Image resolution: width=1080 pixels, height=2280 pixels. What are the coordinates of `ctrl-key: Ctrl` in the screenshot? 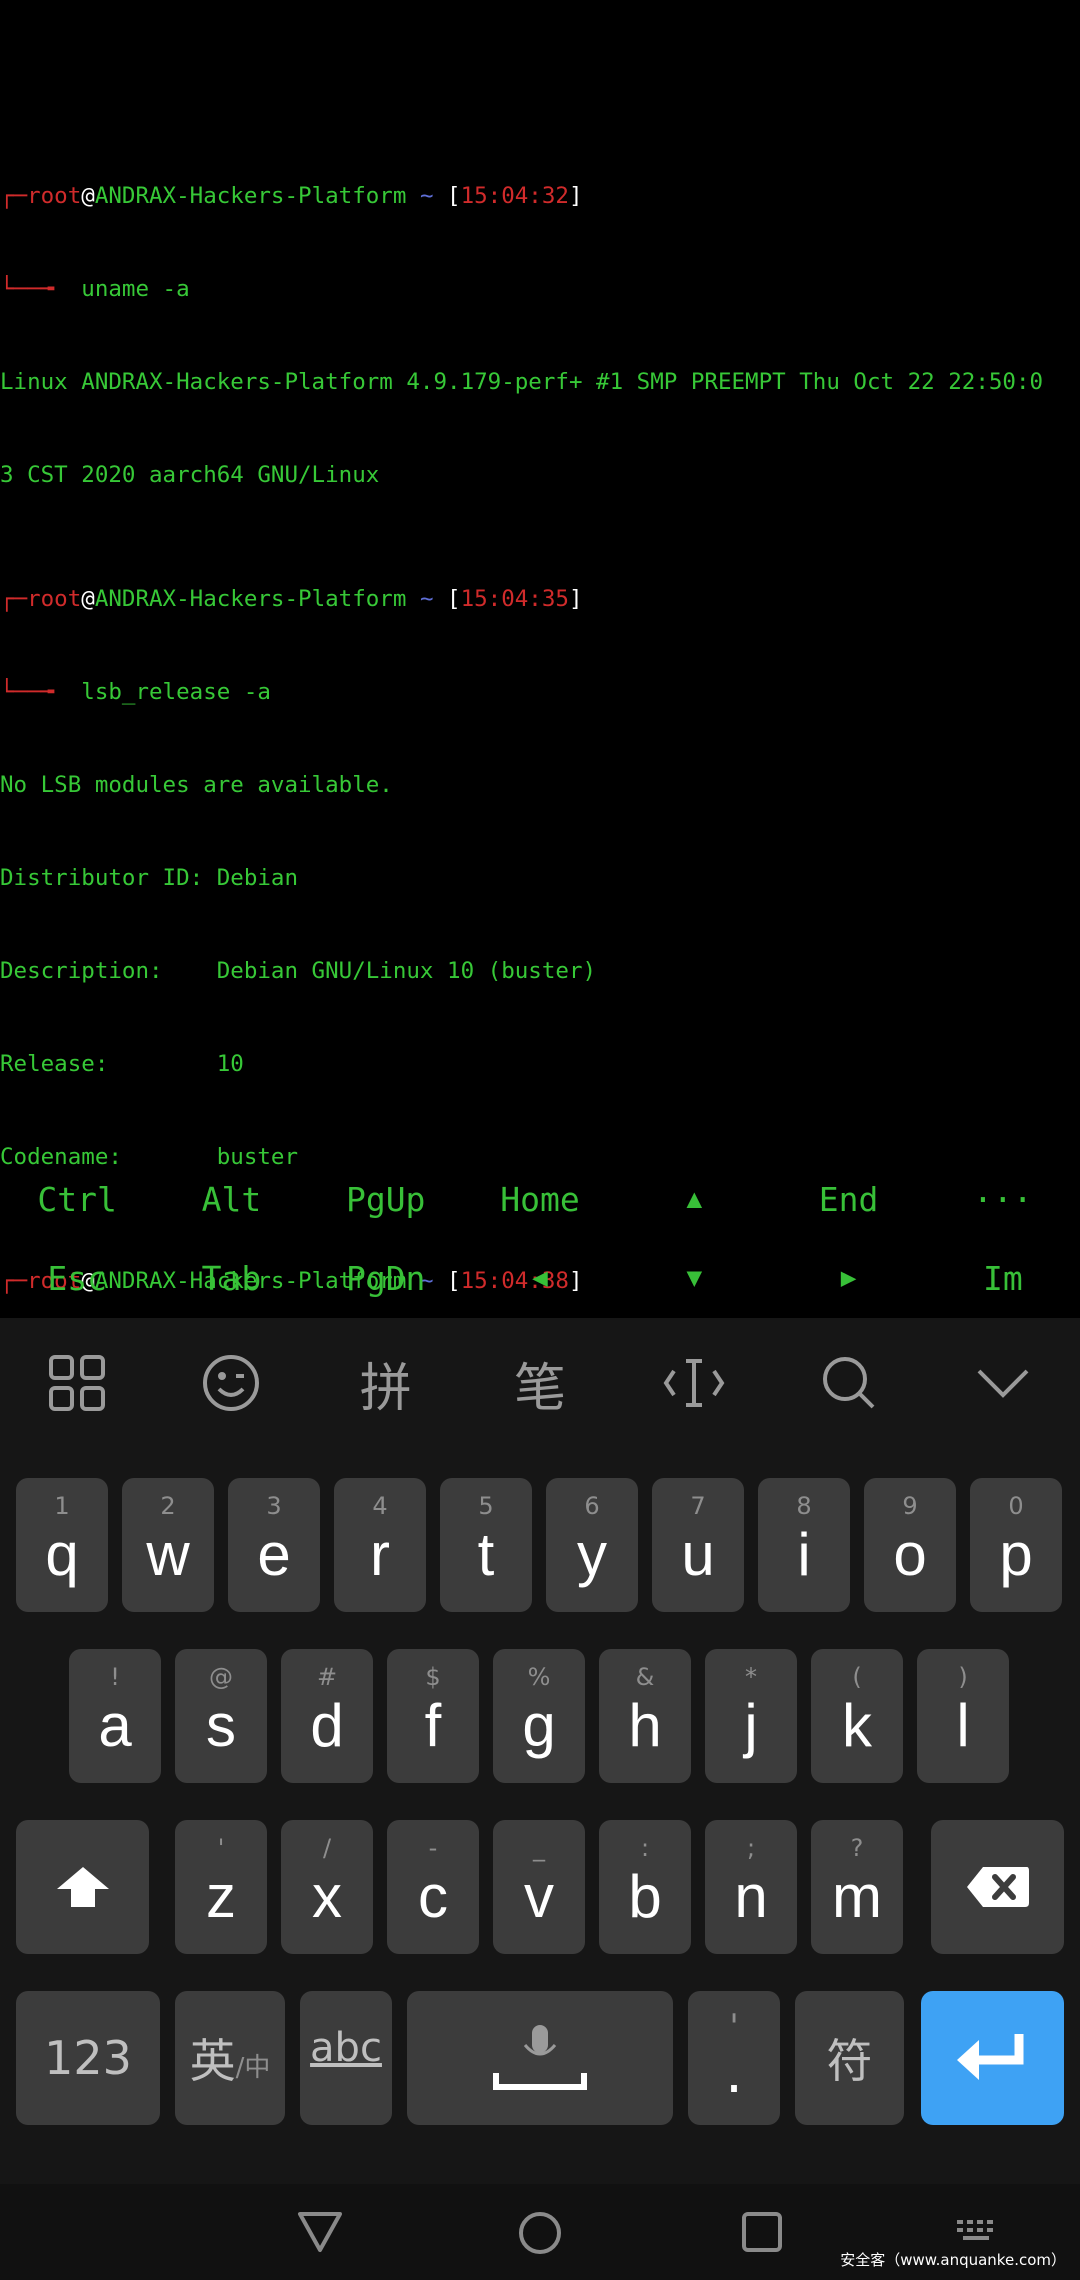 It's located at (77, 1199).